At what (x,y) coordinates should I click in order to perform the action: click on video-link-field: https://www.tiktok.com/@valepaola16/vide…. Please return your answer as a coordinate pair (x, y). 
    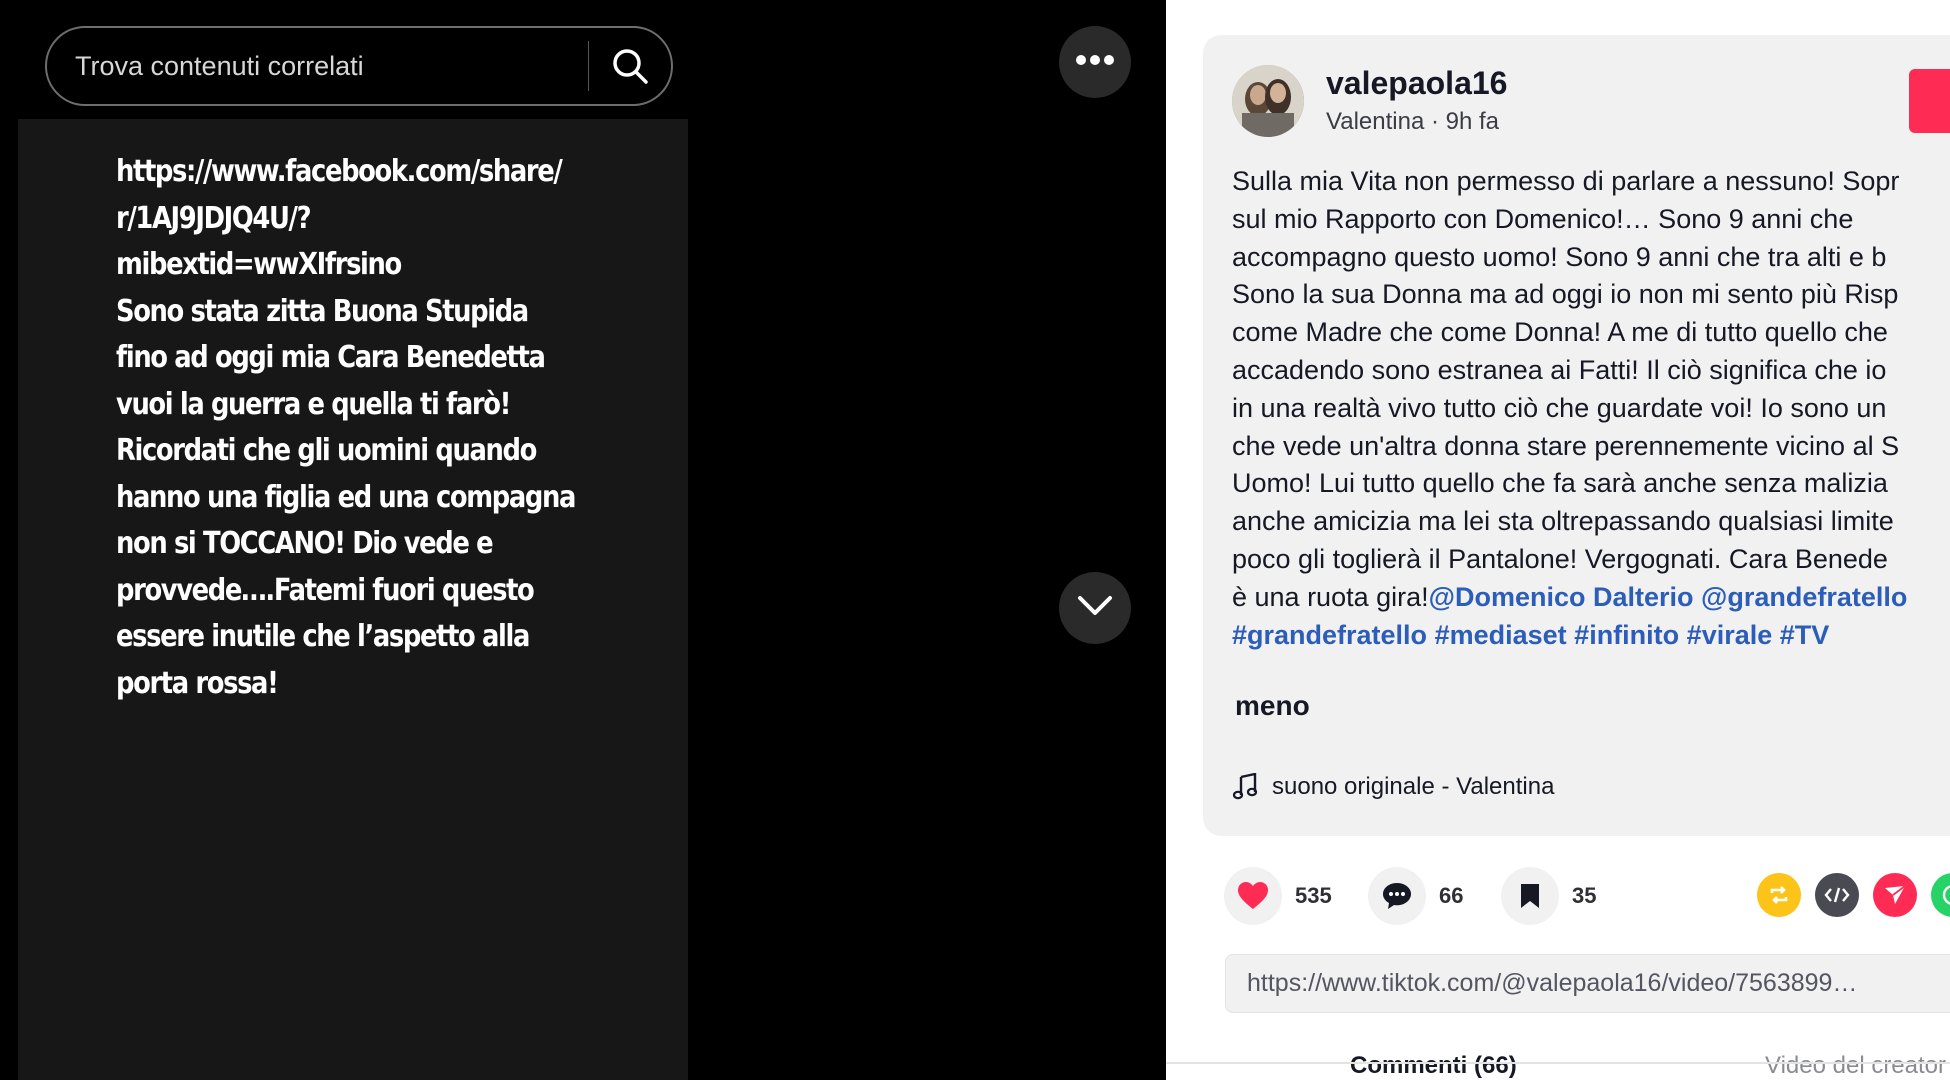
    Looking at the image, I should click on (1587, 983).